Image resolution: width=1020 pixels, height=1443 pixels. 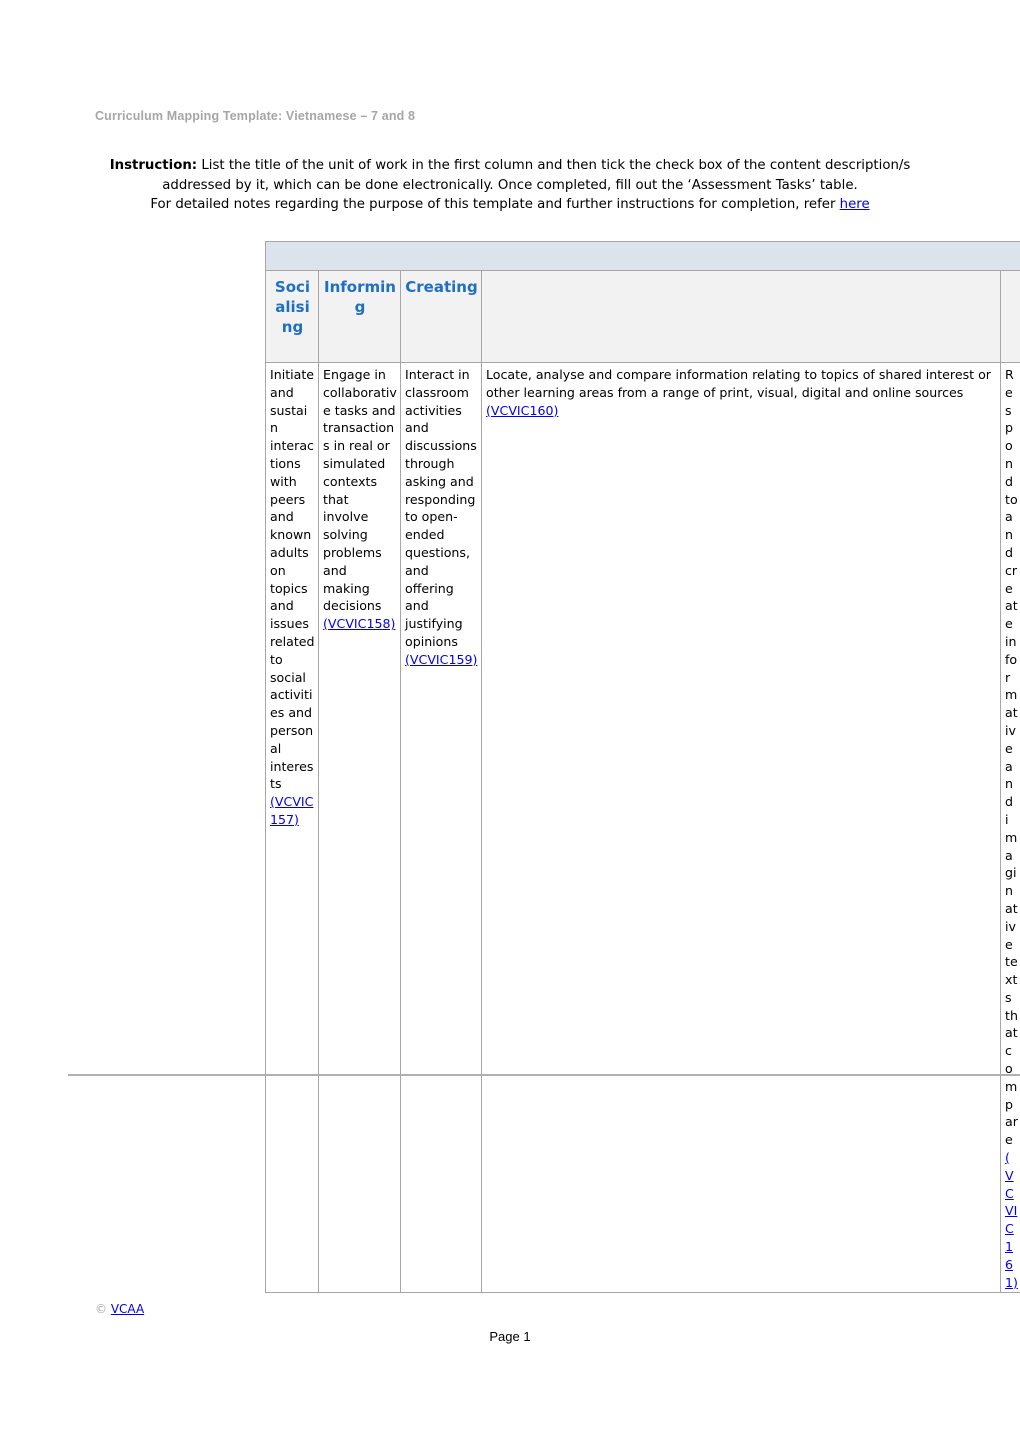 What do you see at coordinates (291, 810) in the screenshot?
I see `content-description-code-link-1: (VCVIC157)` at bounding box center [291, 810].